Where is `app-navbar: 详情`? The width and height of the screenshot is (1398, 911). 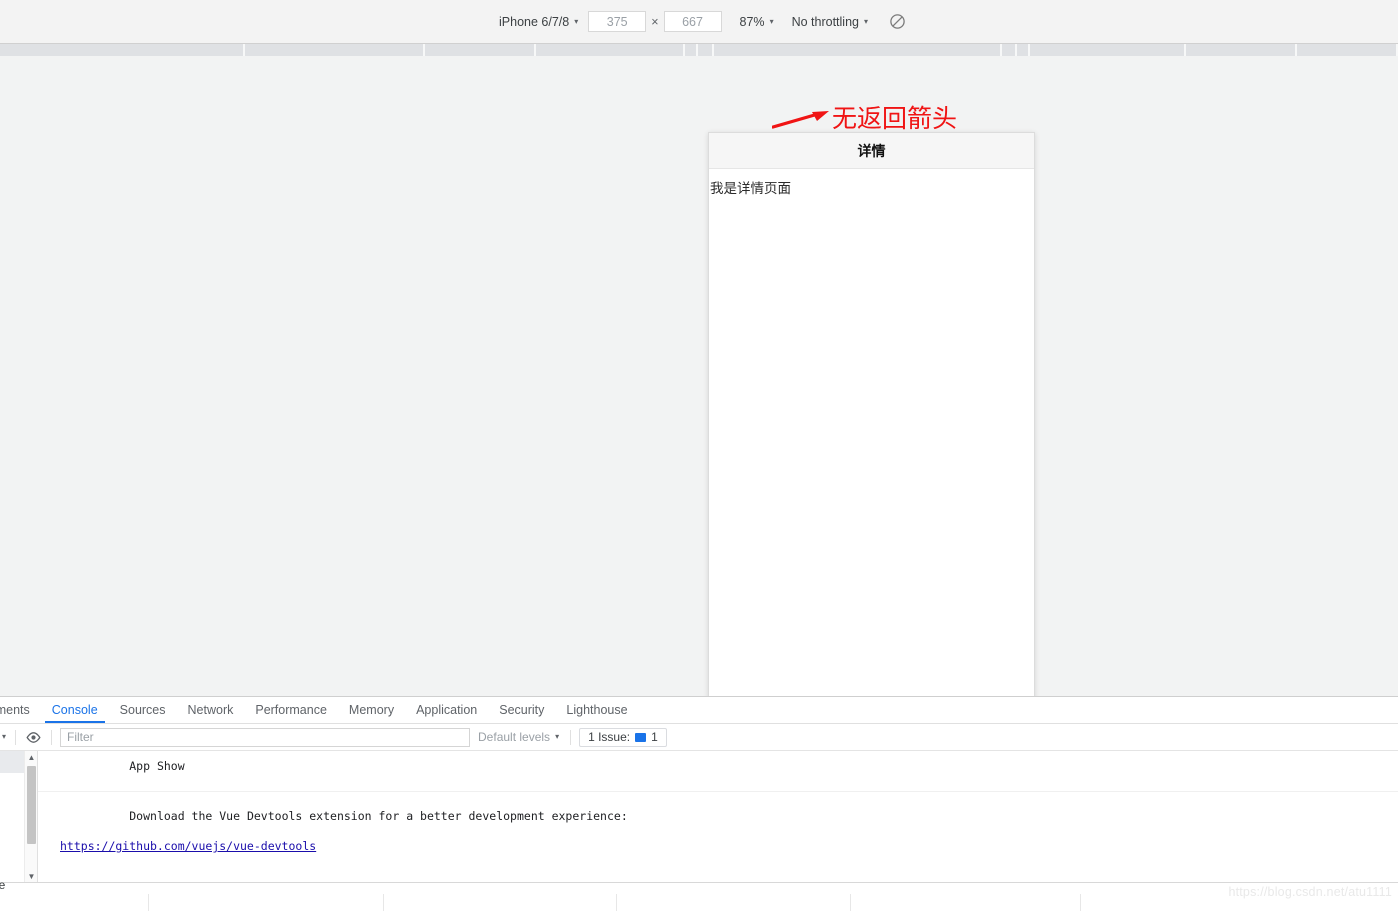
app-navbar: 详情 is located at coordinates (871, 151).